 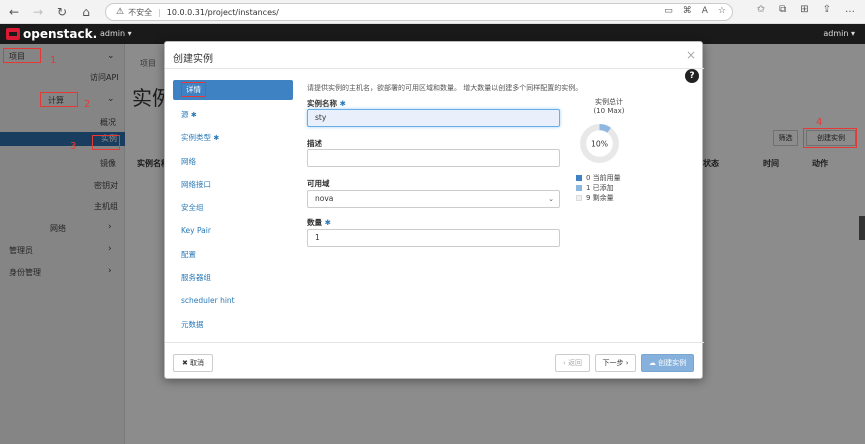 What do you see at coordinates (185, 114) in the screenshot?
I see `wizard-step-label: 源` at bounding box center [185, 114].